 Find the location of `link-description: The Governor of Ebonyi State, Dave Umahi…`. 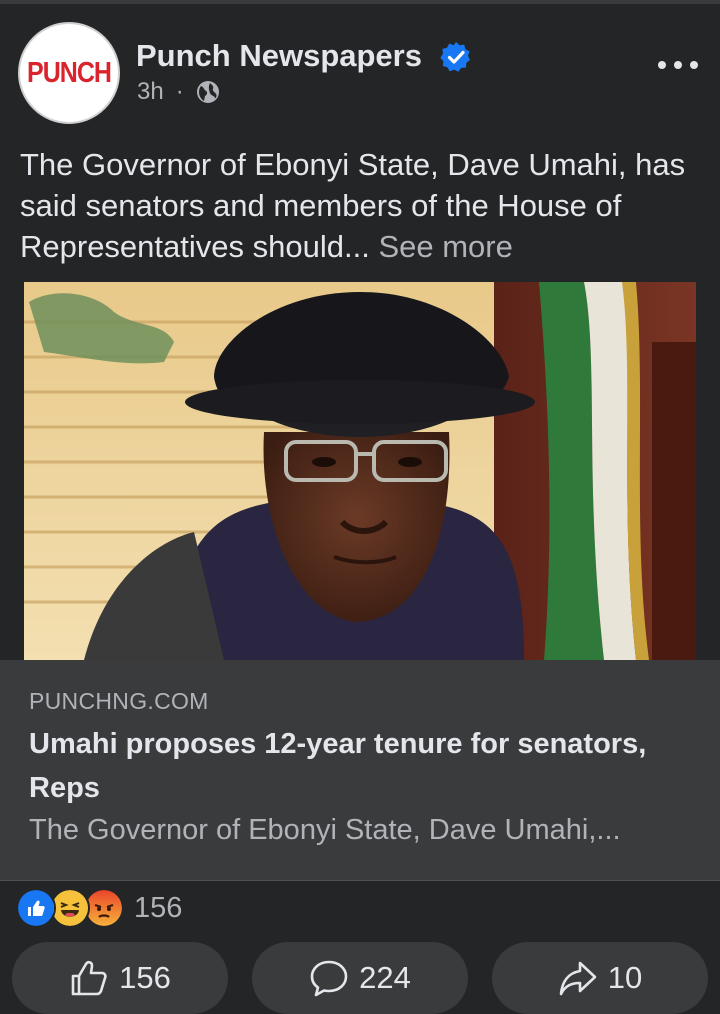

link-description: The Governor of Ebonyi State, Dave Umahi… is located at coordinates (325, 830).